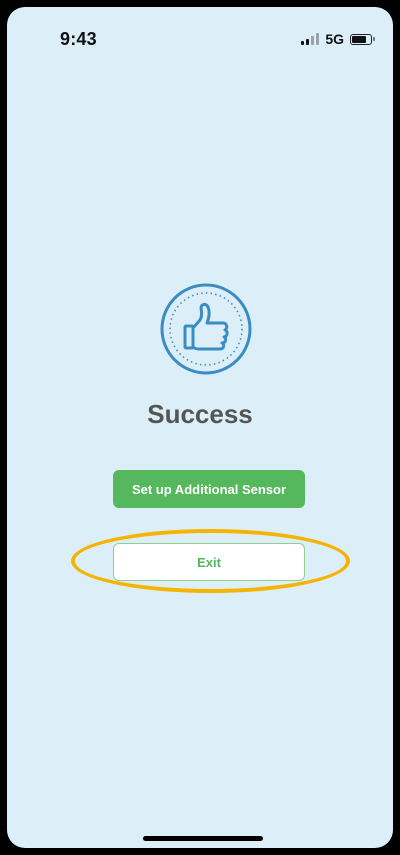 This screenshot has width=400, height=855. I want to click on setup-additional-sensor-button: Set up Additional Sensor, so click(209, 489).